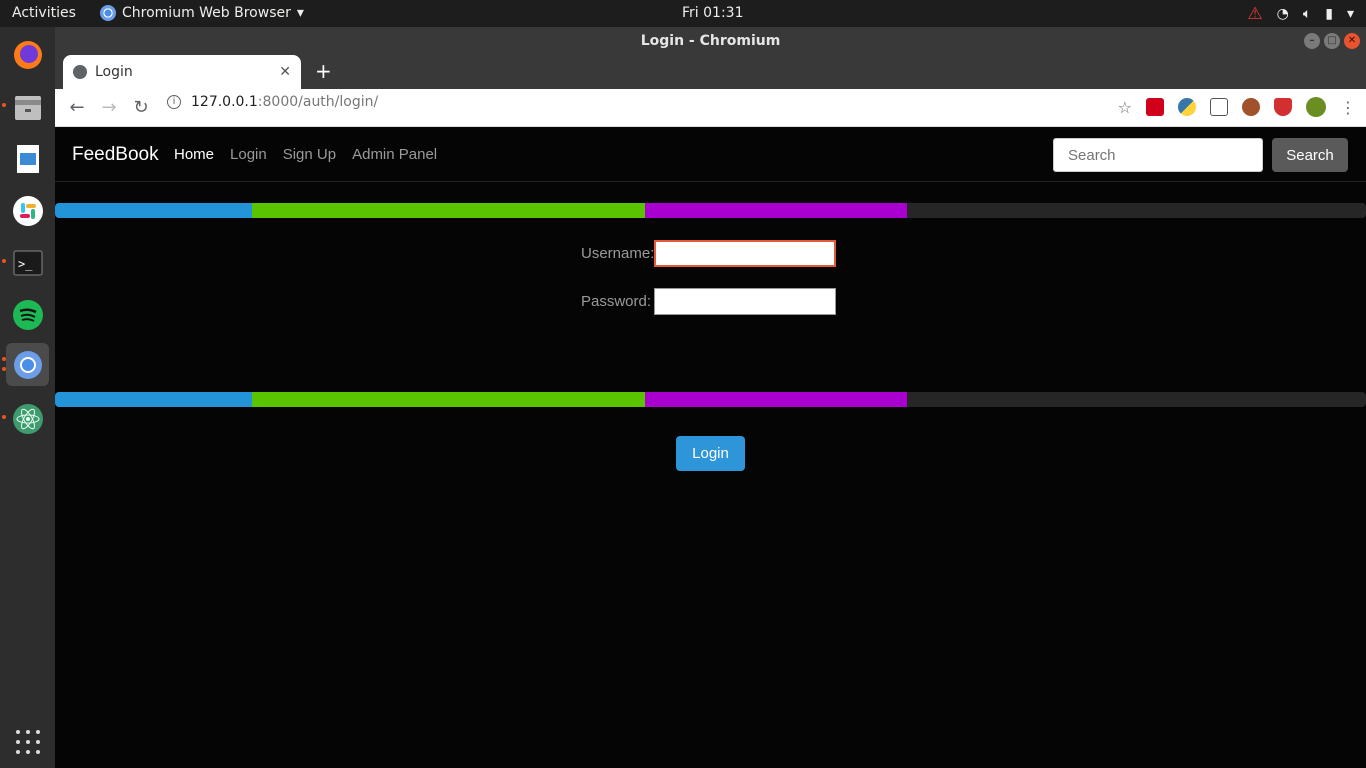  What do you see at coordinates (1158, 155) in the screenshot?
I see `site-search-input` at bounding box center [1158, 155].